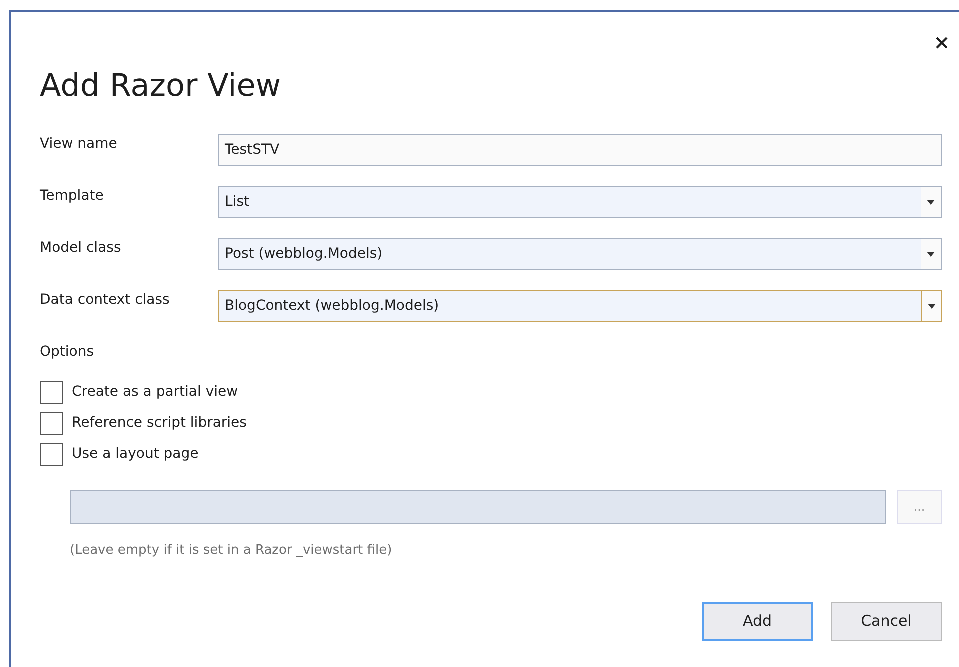  I want to click on text-field: TestSTV, so click(580, 150).